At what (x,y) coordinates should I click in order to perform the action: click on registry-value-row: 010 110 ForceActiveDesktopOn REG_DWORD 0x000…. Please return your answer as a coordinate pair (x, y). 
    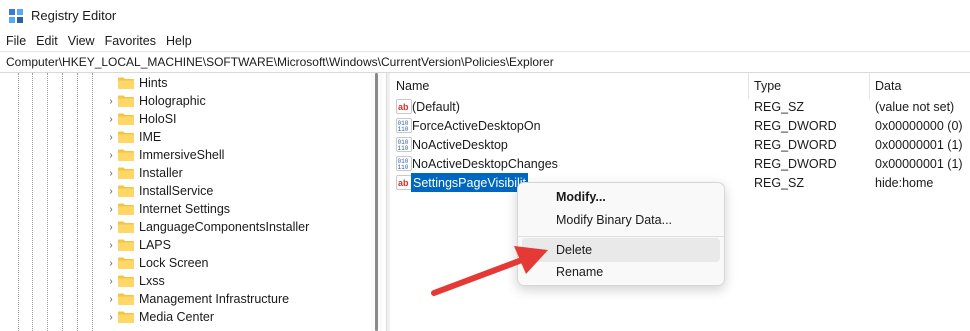
    Looking at the image, I should click on (680, 125).